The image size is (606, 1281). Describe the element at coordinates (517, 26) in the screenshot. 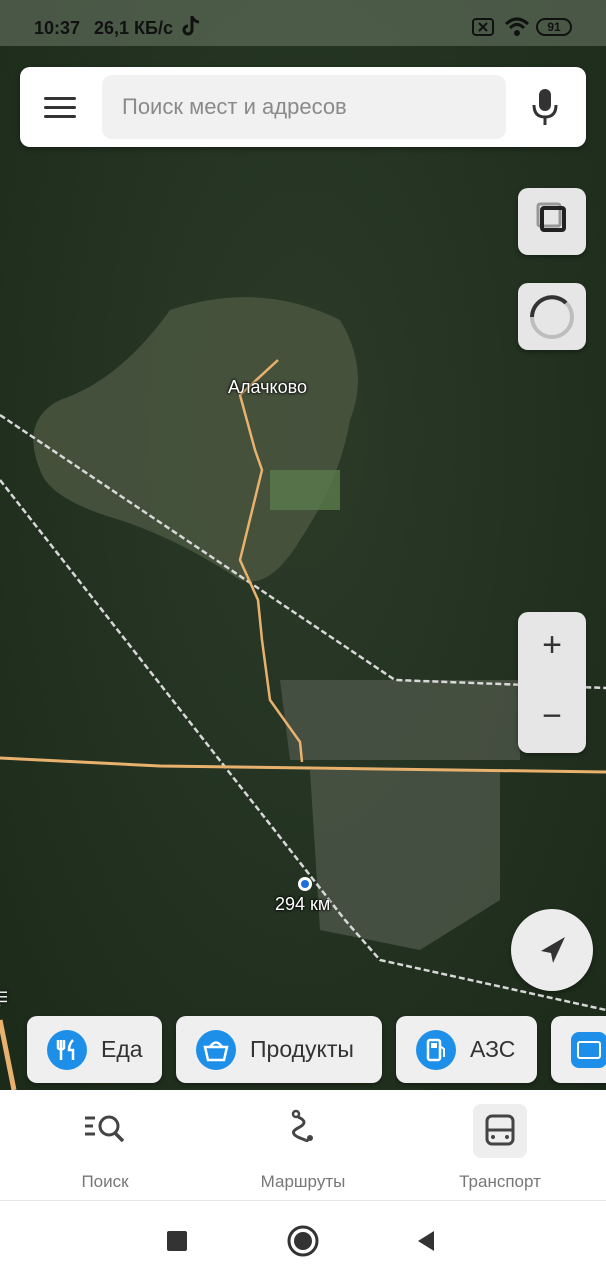

I see `wifi-icon` at that location.